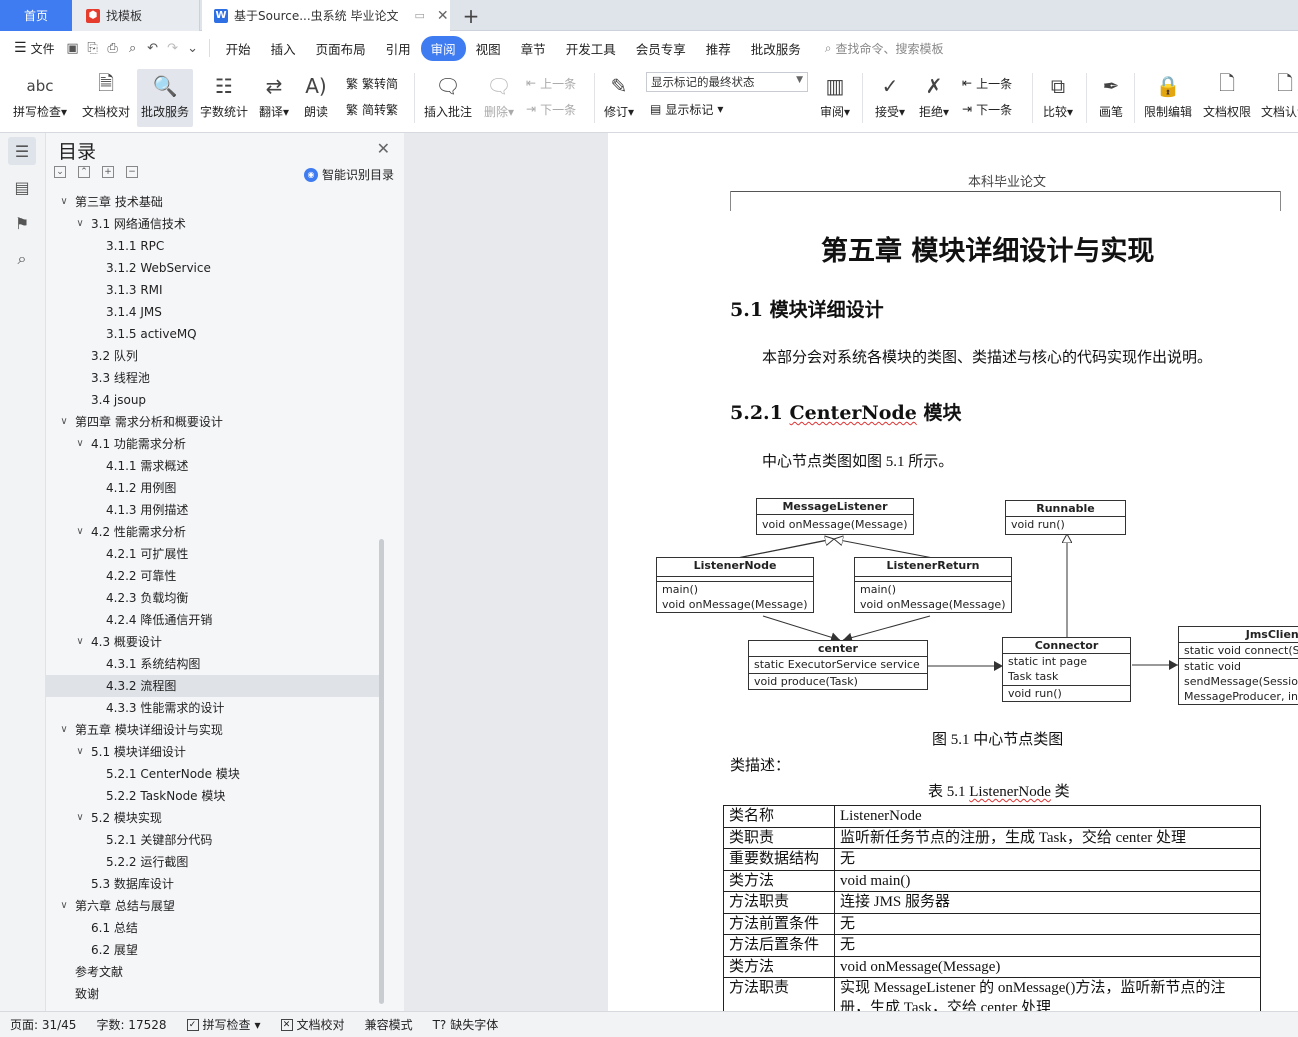  What do you see at coordinates (193, 48) in the screenshot?
I see `more-quick-icon: ⌄` at bounding box center [193, 48].